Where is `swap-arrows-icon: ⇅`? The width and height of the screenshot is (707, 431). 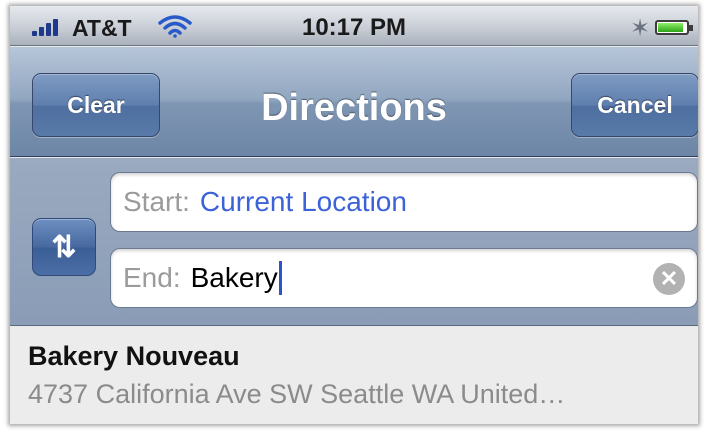 swap-arrows-icon: ⇅ is located at coordinates (64, 247).